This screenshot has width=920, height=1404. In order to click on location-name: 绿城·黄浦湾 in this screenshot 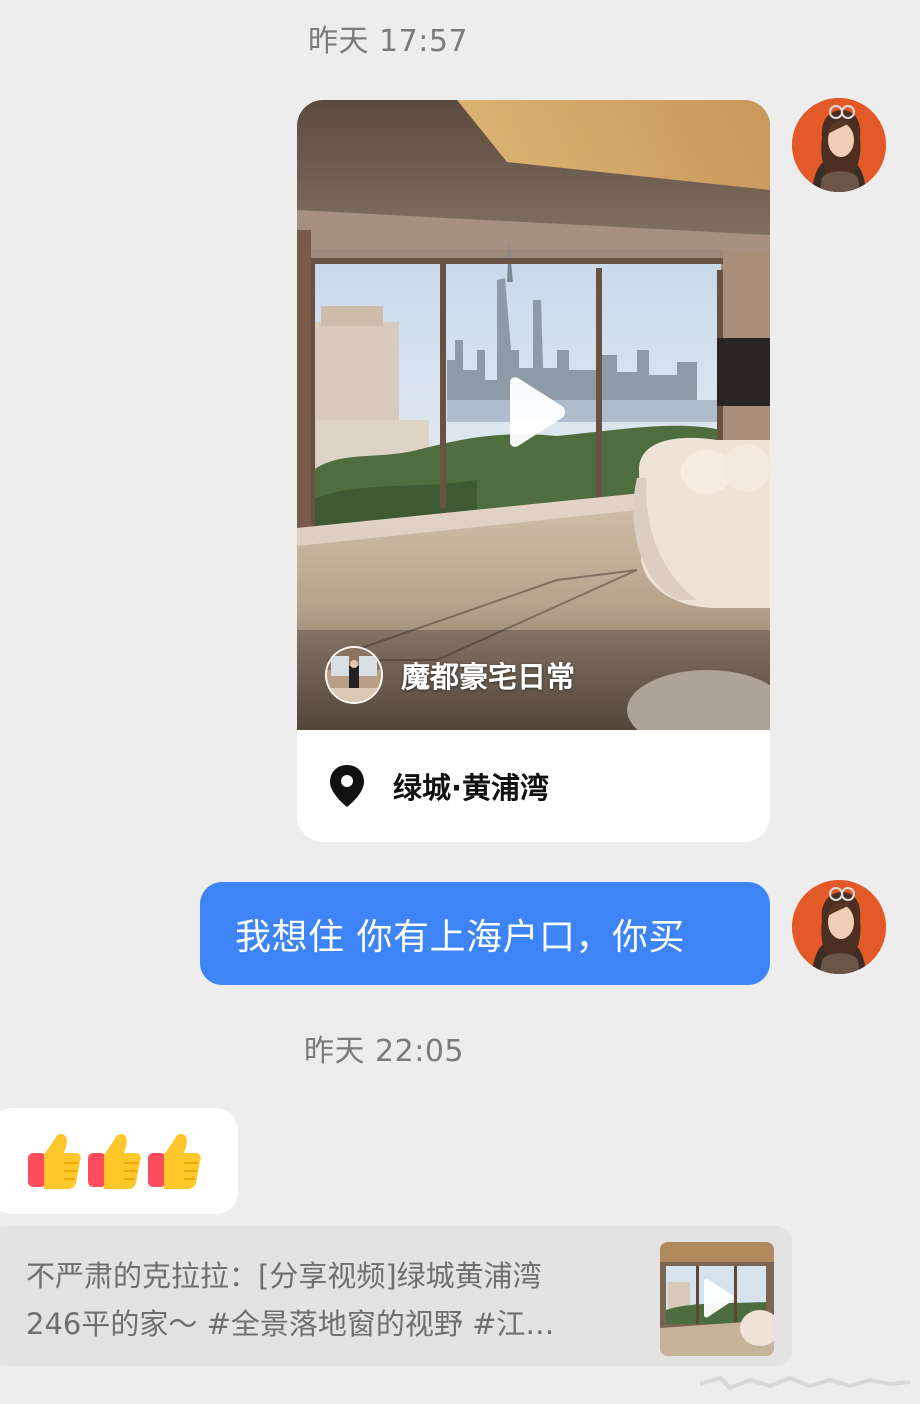, I will do `click(471, 788)`.